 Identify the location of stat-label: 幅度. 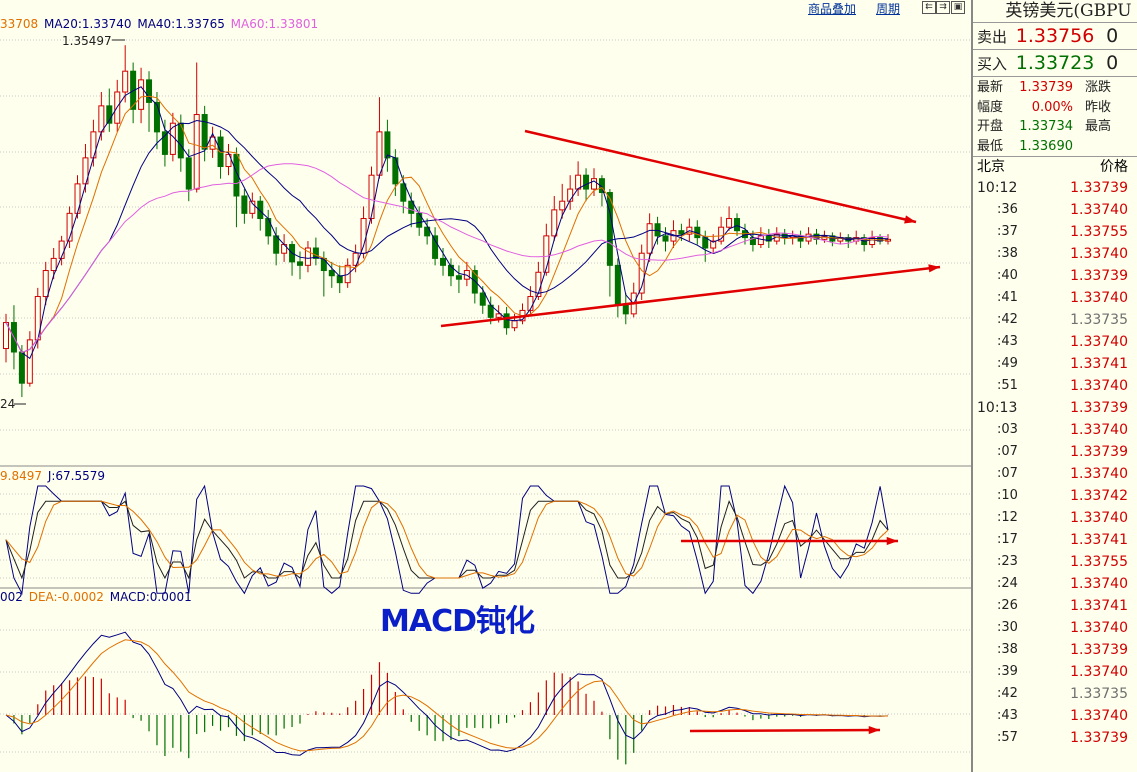
(990, 107).